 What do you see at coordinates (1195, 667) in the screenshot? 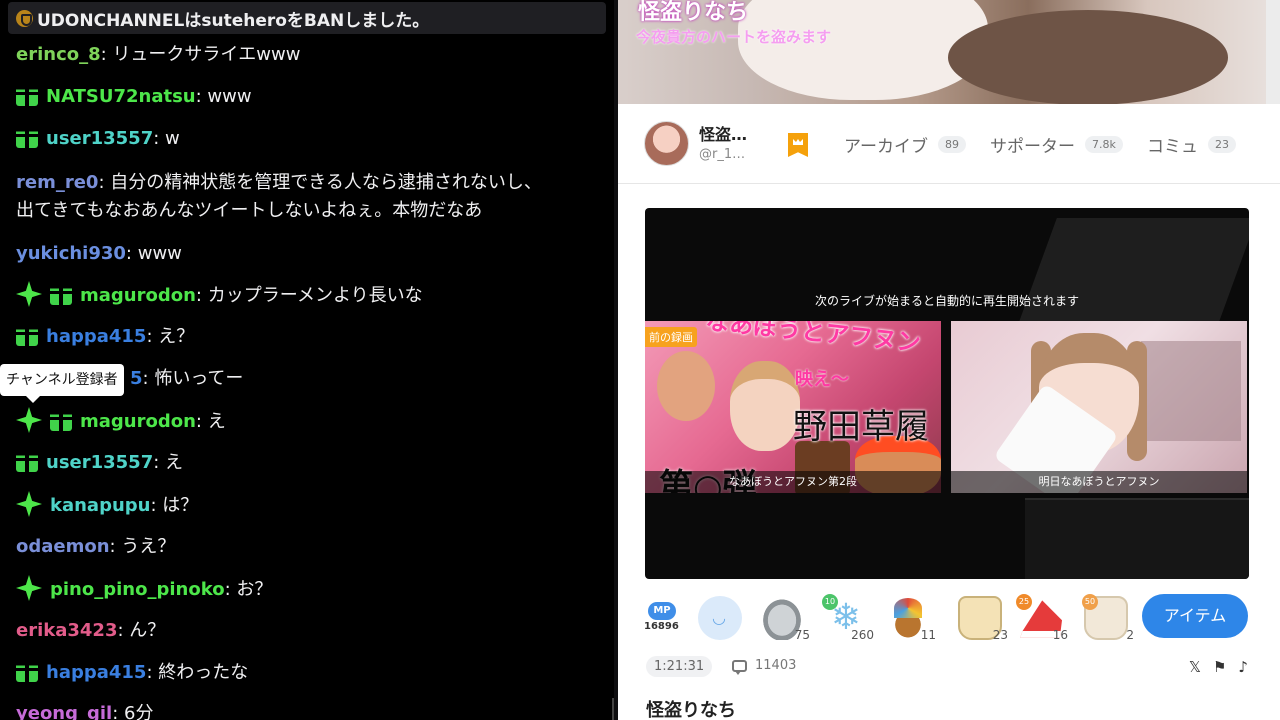
I see `x-share-icon: 𝕏` at bounding box center [1195, 667].